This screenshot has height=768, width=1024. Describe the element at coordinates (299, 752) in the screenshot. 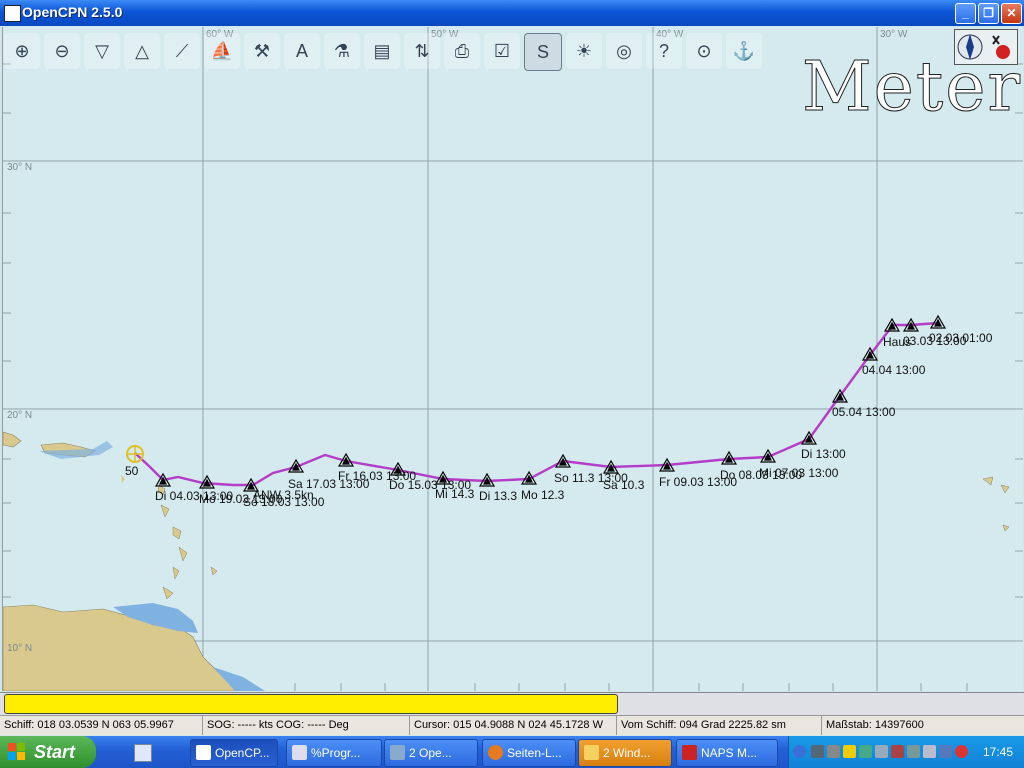

I see `editor-icon` at that location.